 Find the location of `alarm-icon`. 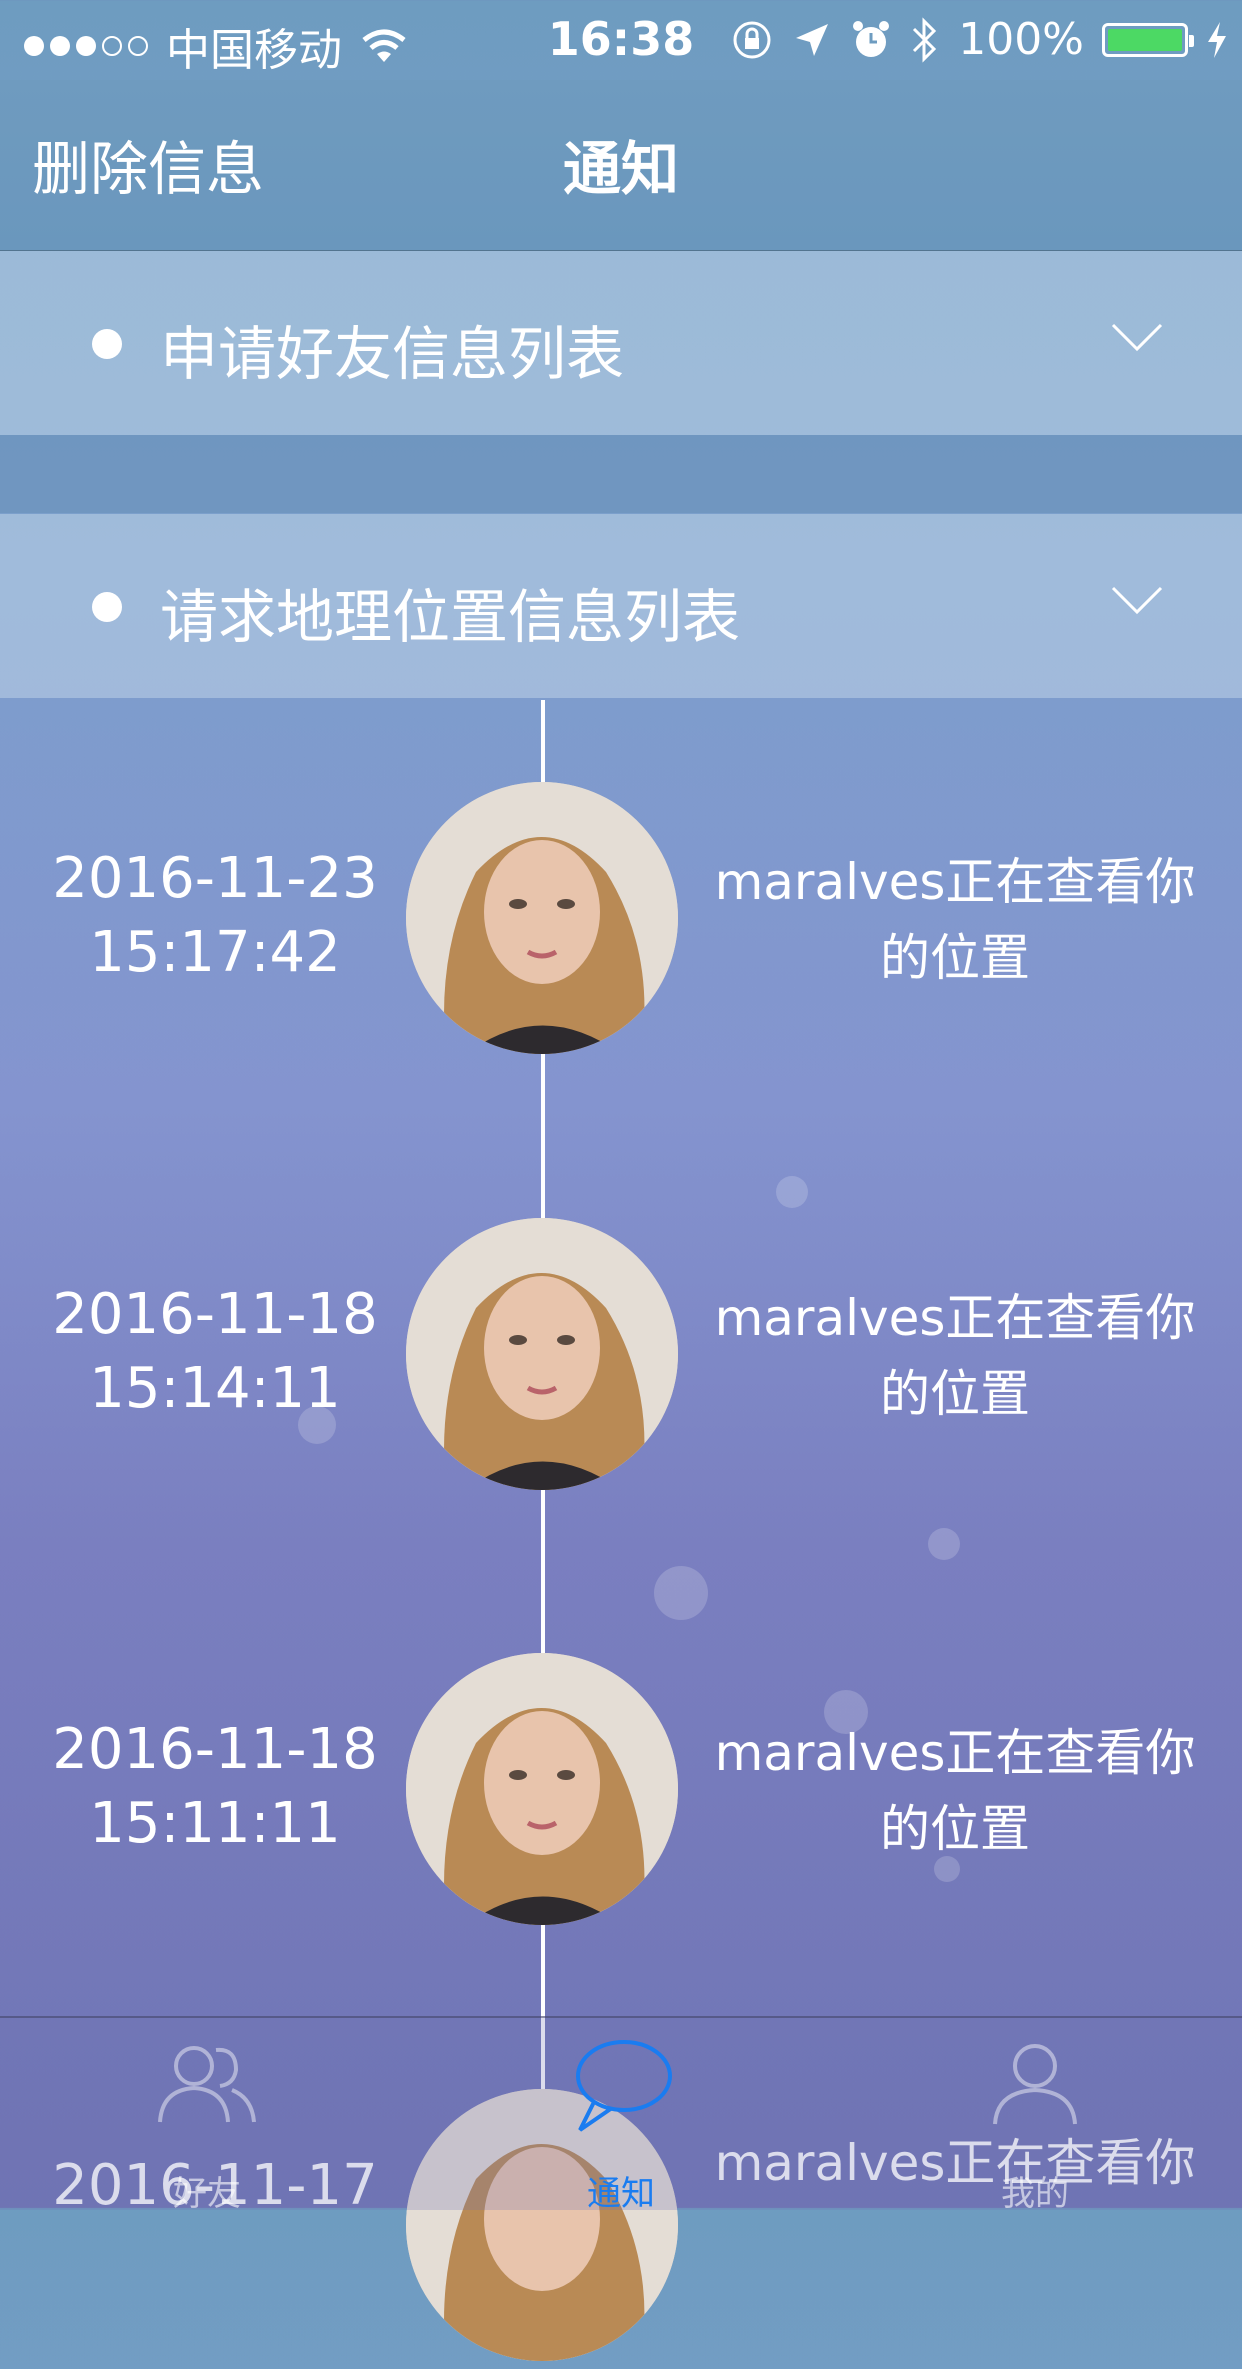

alarm-icon is located at coordinates (871, 38).